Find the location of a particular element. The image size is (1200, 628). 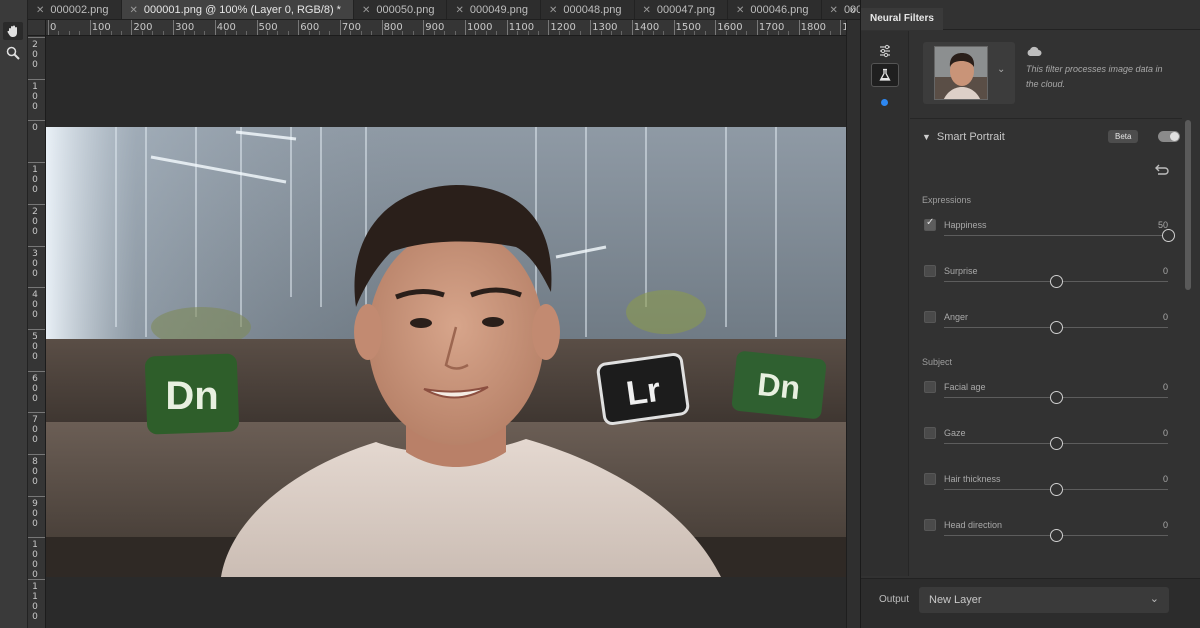

ruler-label: 800 is located at coordinates (35, 472).